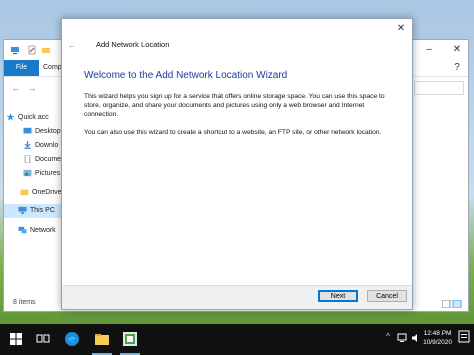 This screenshot has height=355, width=474. Describe the element at coordinates (402, 338) in the screenshot. I see `network-tray-icon` at that location.